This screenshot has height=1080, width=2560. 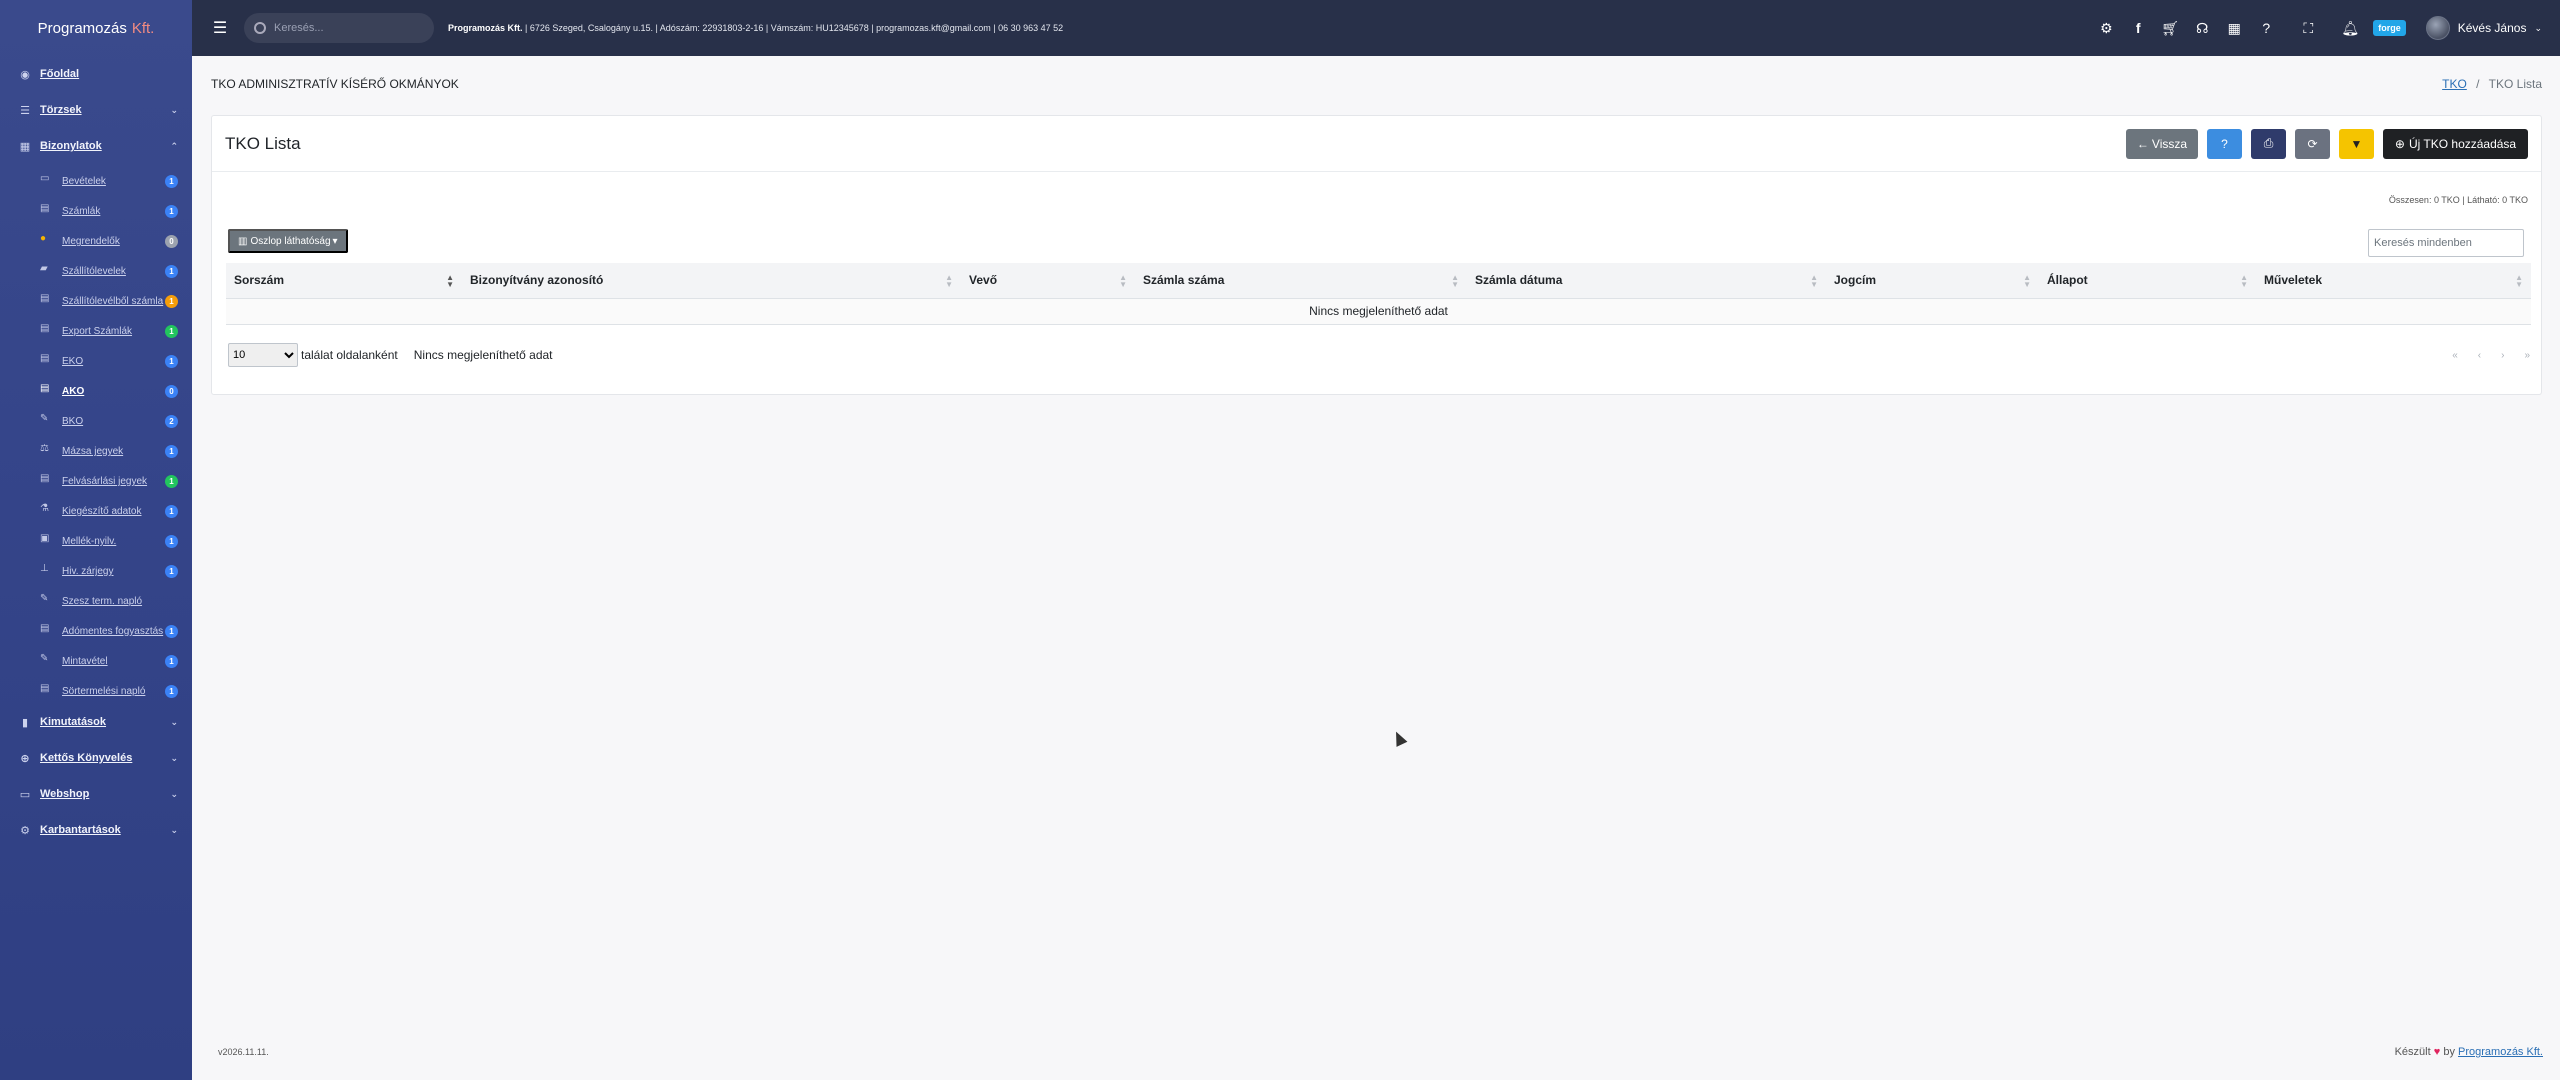 What do you see at coordinates (2500, 1052) in the screenshot?
I see `footer-company-link: Programozás Kft.` at bounding box center [2500, 1052].